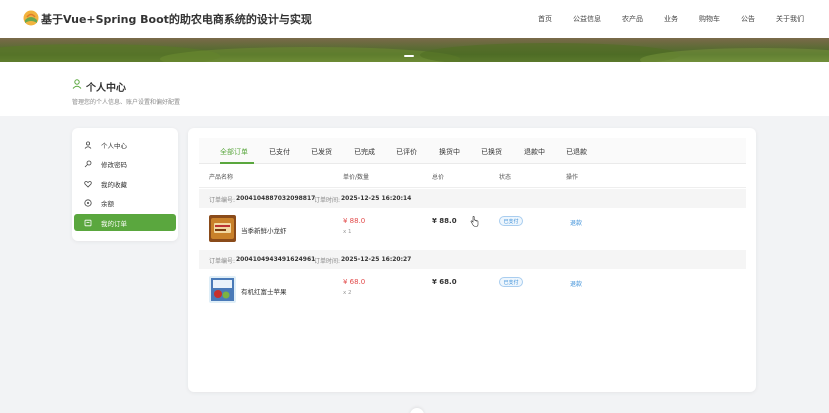 This screenshot has width=829, height=413. Describe the element at coordinates (234, 152) in the screenshot. I see `tab-all-orders: 全部订单` at that location.